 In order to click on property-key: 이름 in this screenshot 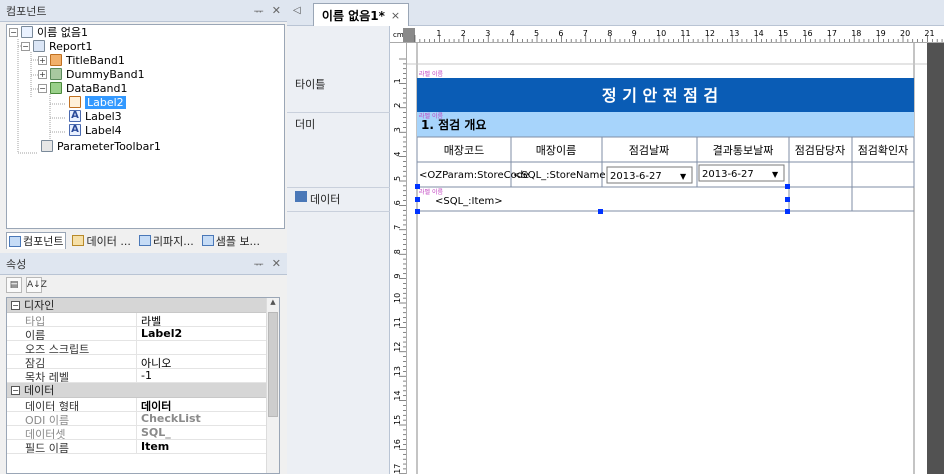, I will do `click(72, 333)`.